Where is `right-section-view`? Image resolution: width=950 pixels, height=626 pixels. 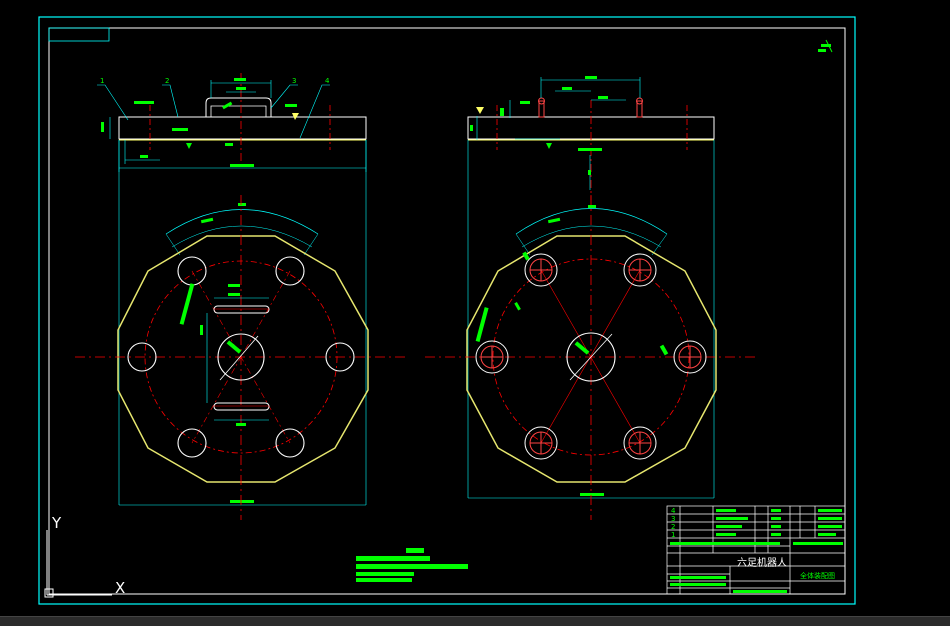 right-section-view is located at coordinates (591, 138).